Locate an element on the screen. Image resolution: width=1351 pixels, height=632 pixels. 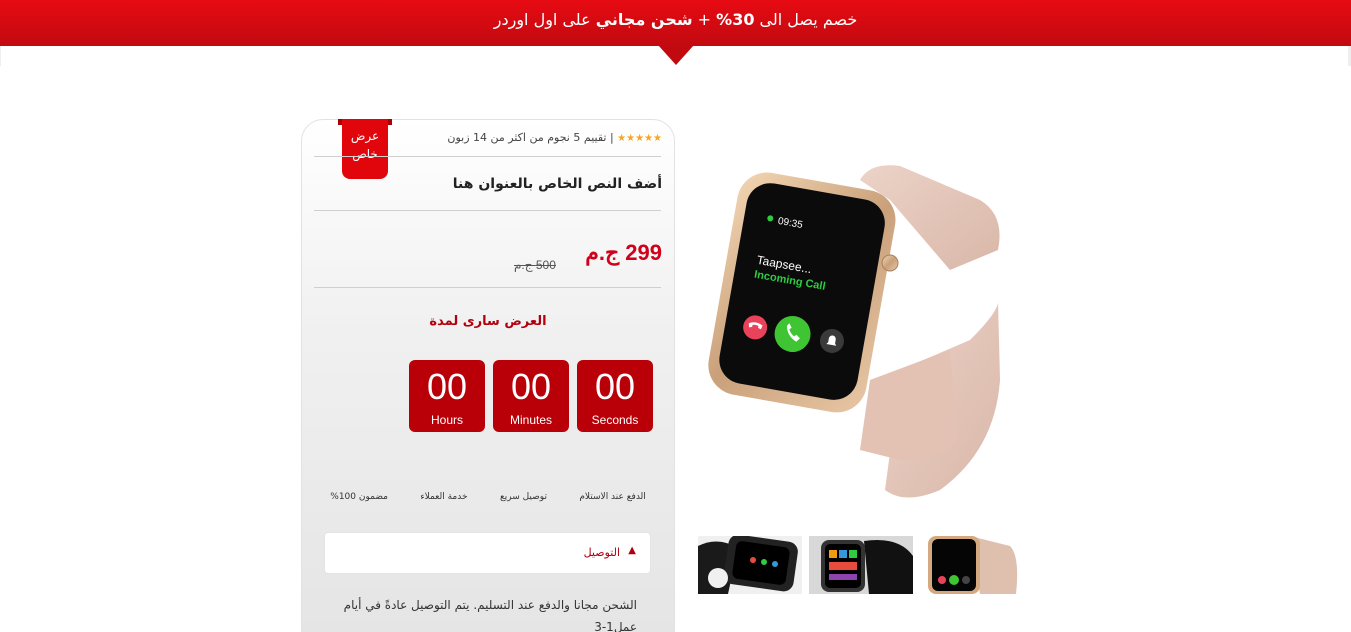
badge-line: خاص is located at coordinates (365, 154).